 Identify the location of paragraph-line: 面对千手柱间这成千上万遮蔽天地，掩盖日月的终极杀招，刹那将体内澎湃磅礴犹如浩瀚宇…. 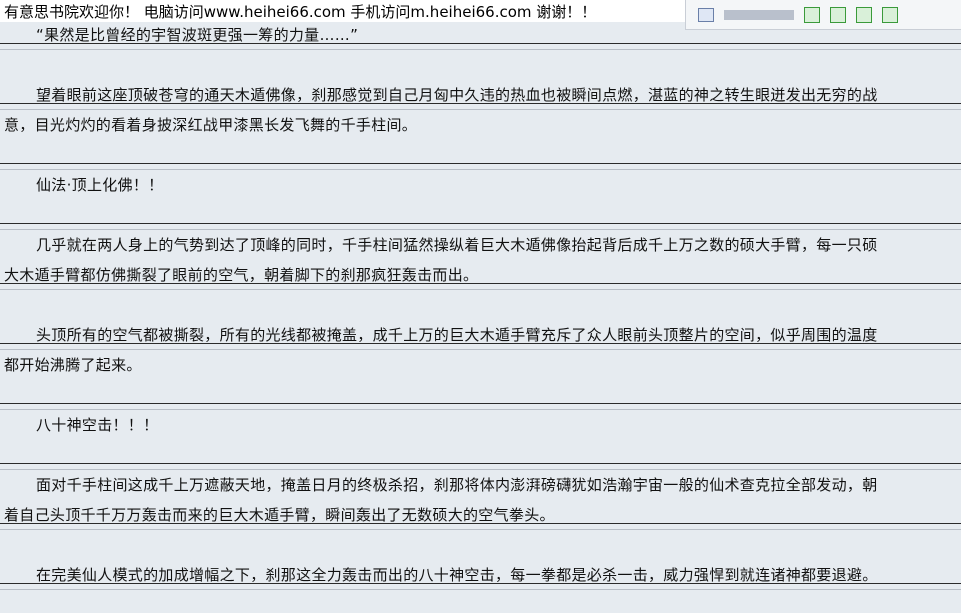
(457, 485).